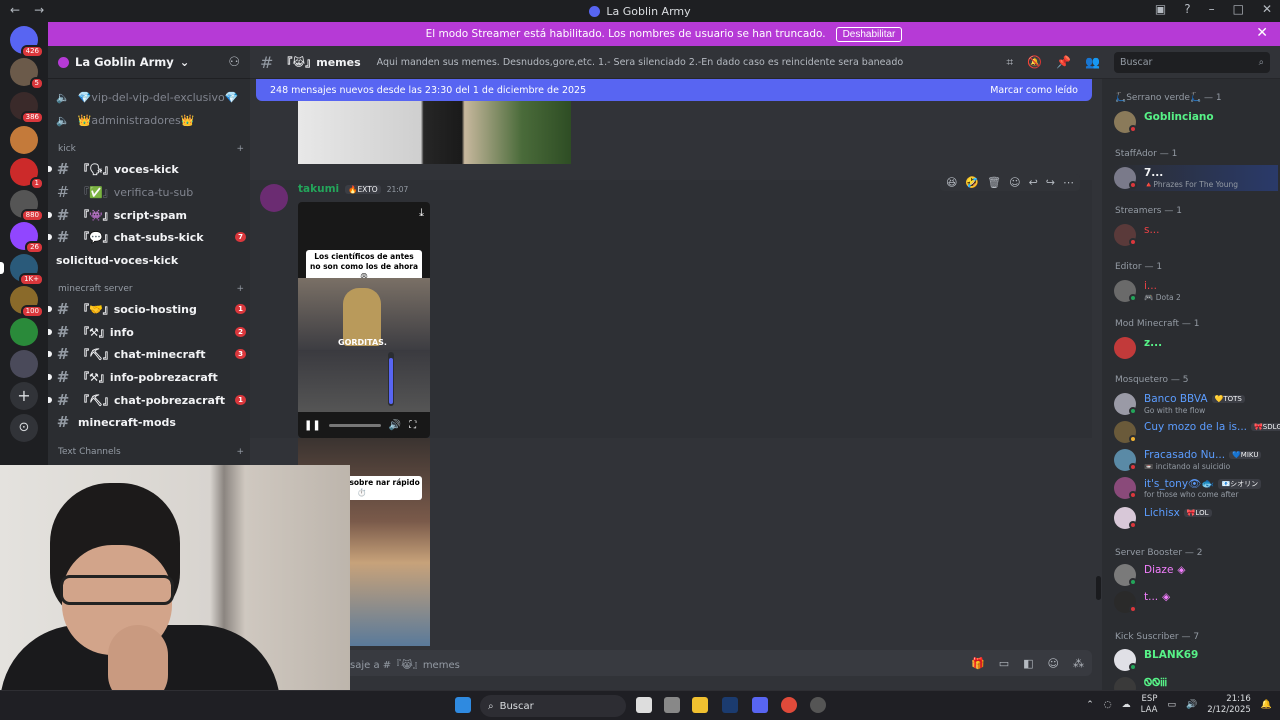 Image resolution: width=1280 pixels, height=720 pixels. What do you see at coordinates (1197, 432) in the screenshot?
I see `member-item: Cuy mozo de la is... 🎀SDLG` at bounding box center [1197, 432].